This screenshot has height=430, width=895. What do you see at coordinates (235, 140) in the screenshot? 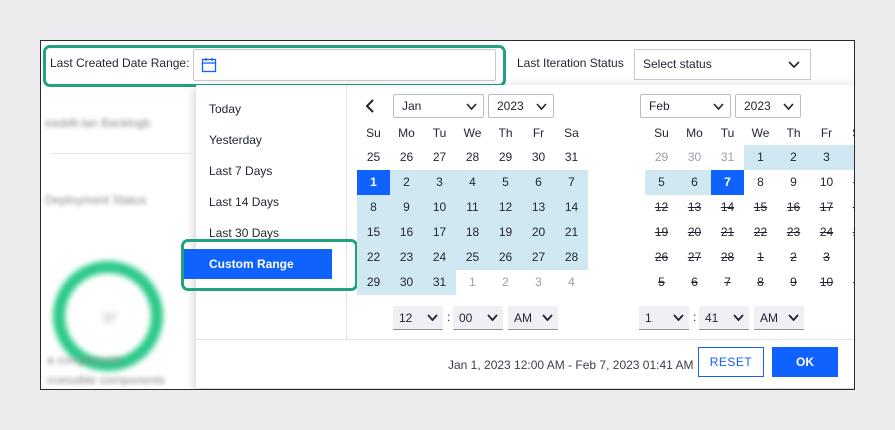
I see `range-yesterday: Yesterday` at bounding box center [235, 140].